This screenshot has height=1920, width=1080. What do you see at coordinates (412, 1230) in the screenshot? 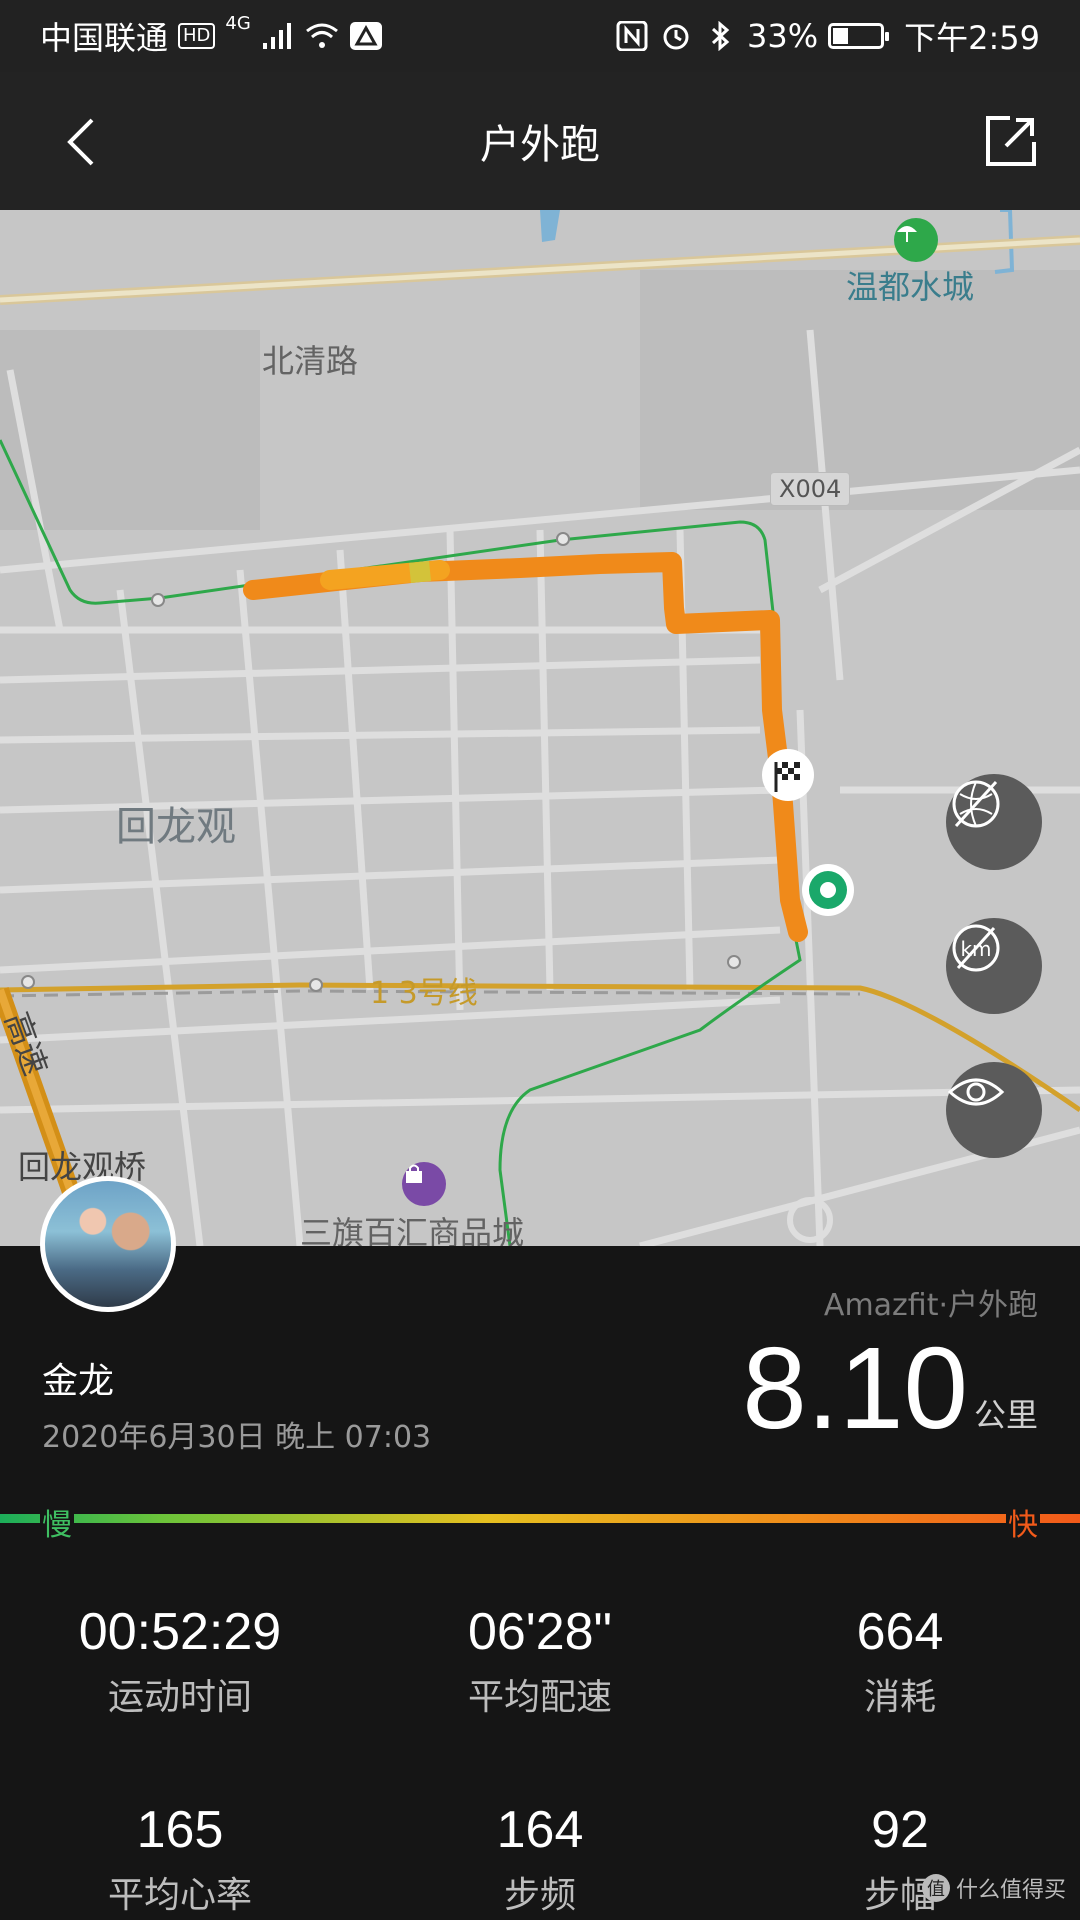
I see `map-label-sanqi-mall: 三旗百汇商品城` at bounding box center [412, 1230].